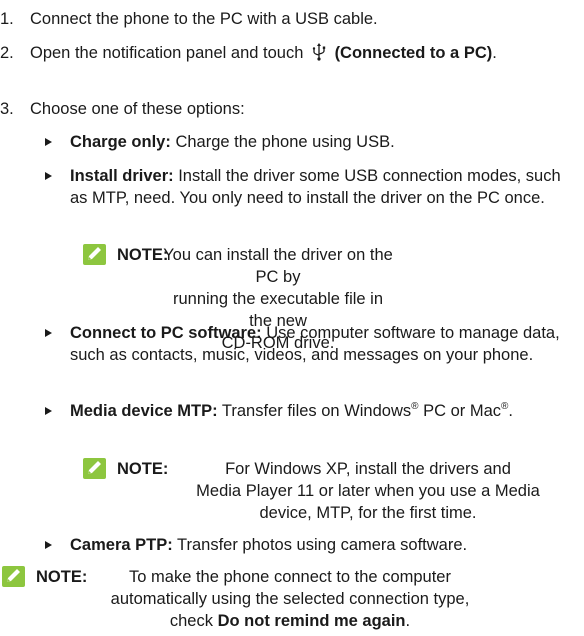 The image size is (584, 636). What do you see at coordinates (137, 109) in the screenshot?
I see `step-text: Choose one of these options:` at bounding box center [137, 109].